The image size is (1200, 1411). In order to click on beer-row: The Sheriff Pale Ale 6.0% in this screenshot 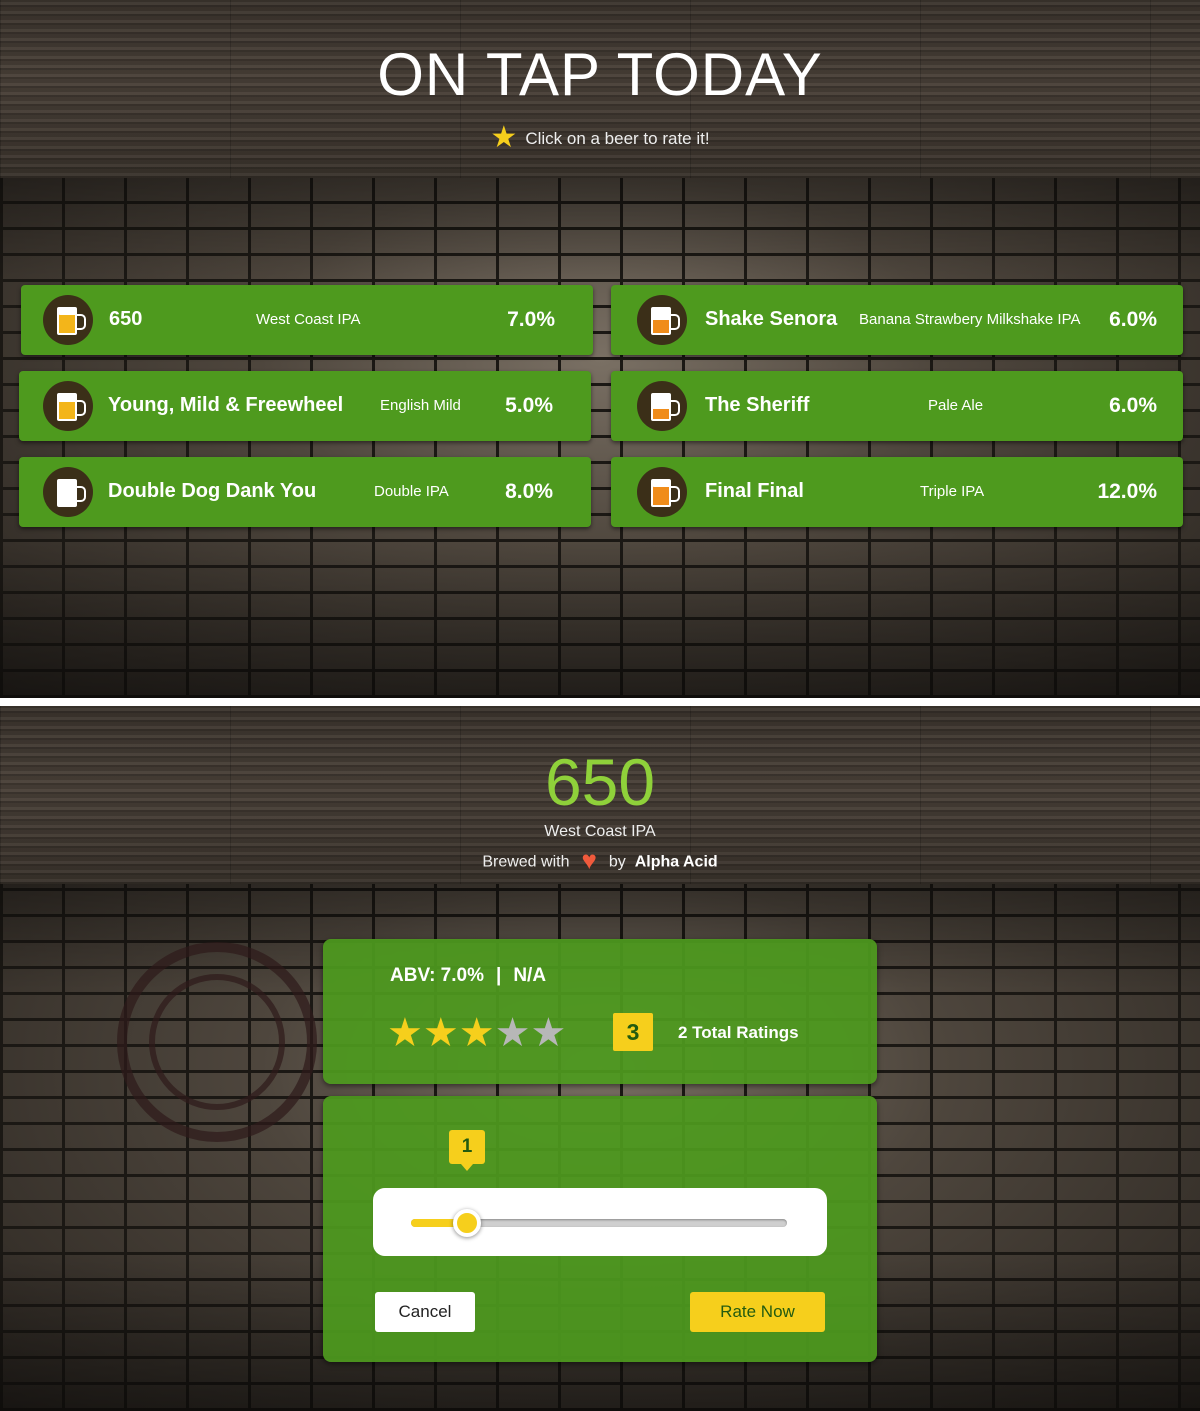, I will do `click(897, 406)`.